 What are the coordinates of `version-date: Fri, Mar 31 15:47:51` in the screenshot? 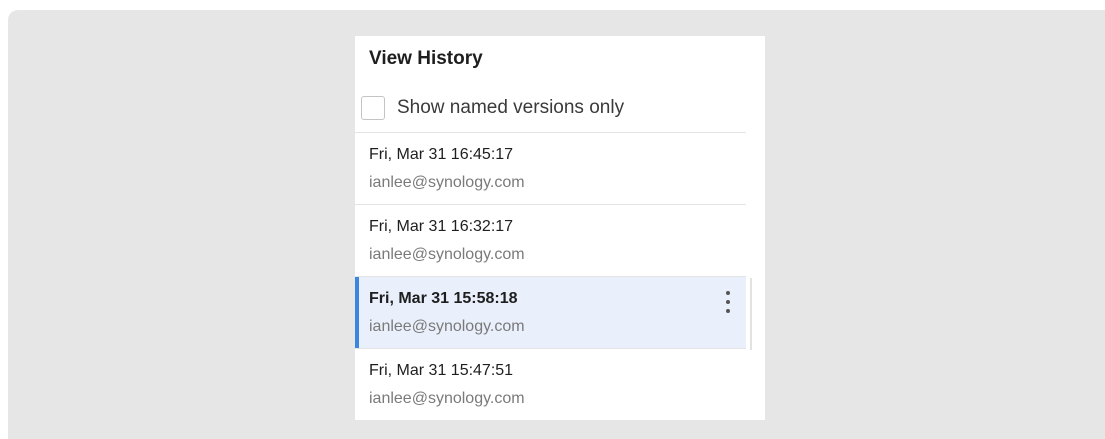 It's located at (441, 370).